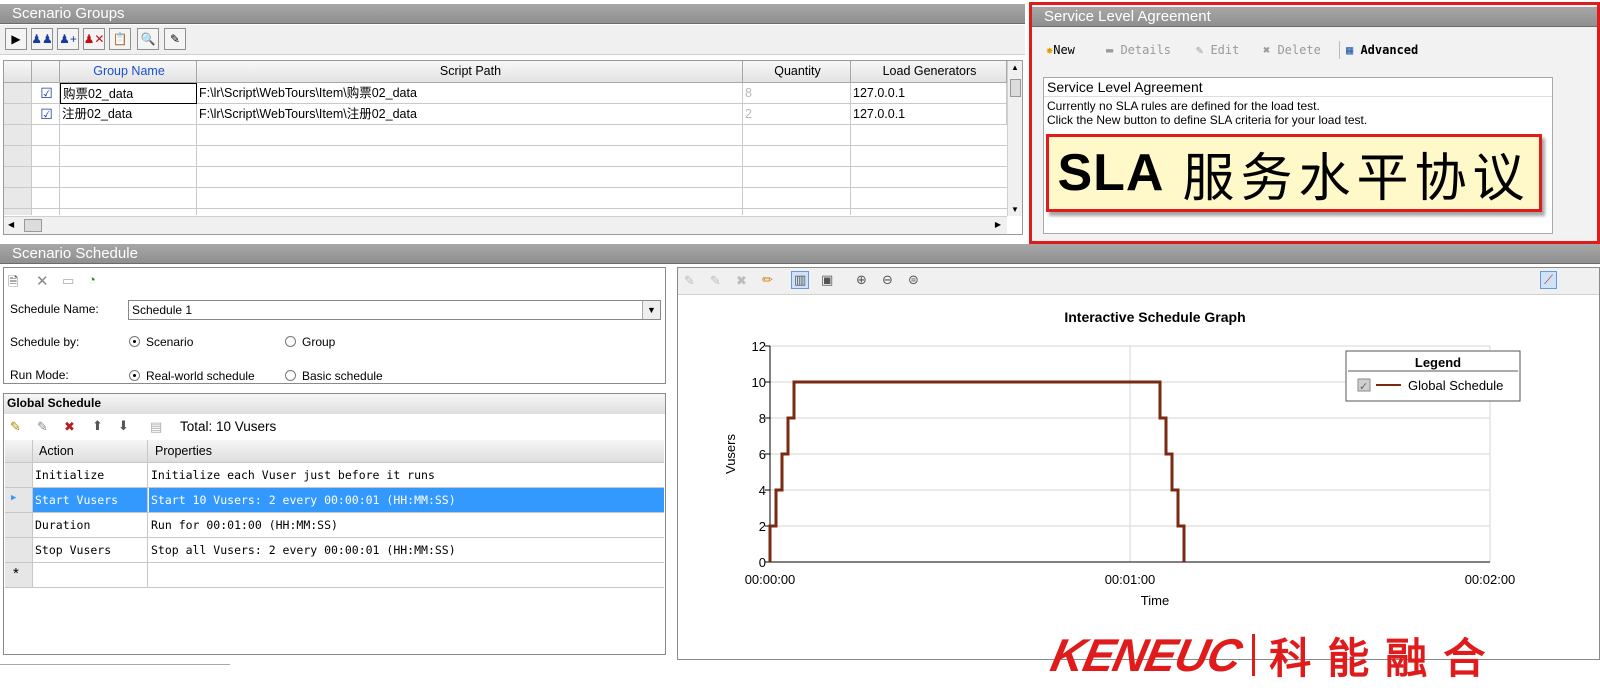 The width and height of the screenshot is (1600, 695). I want to click on scroll-down-arrow: ▼, so click(1015, 209).